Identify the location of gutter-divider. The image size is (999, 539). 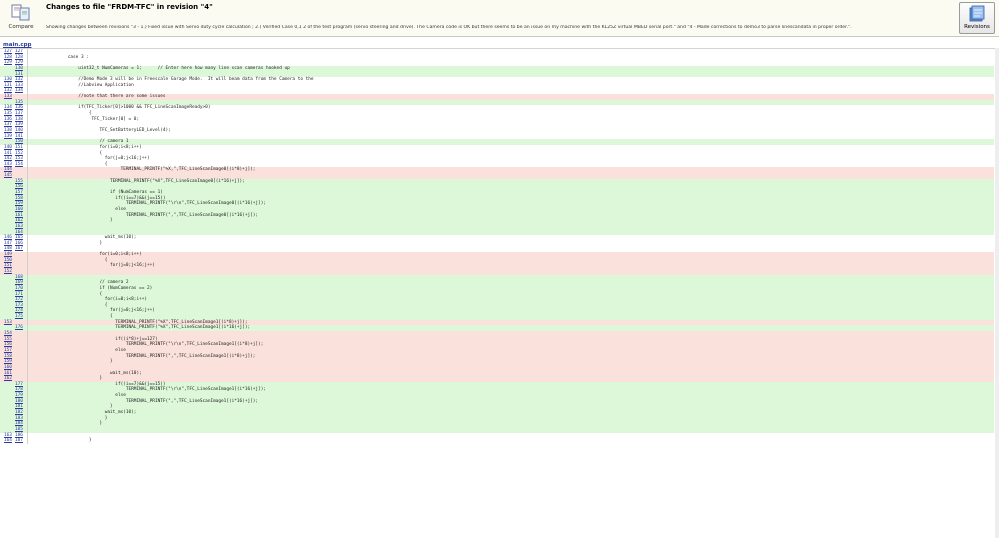
(27, 441).